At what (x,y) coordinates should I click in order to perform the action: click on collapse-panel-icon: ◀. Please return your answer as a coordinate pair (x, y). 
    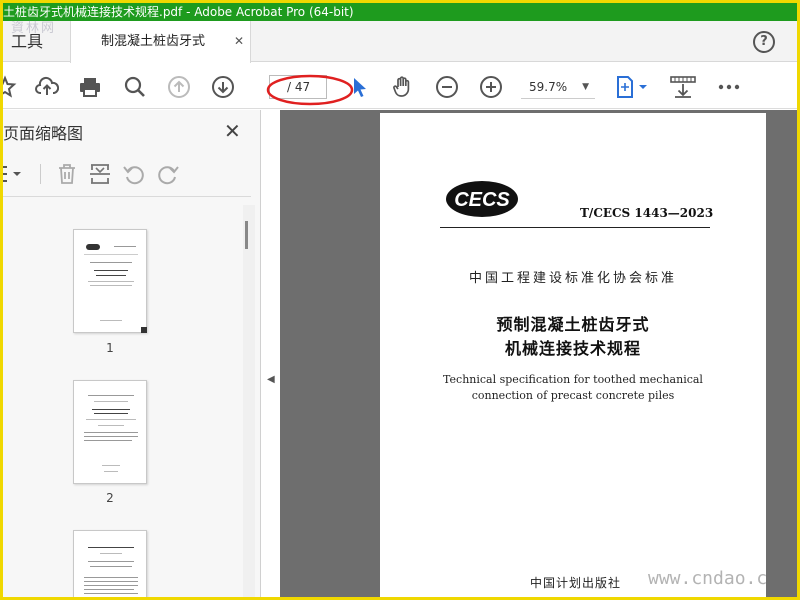
    Looking at the image, I should click on (271, 379).